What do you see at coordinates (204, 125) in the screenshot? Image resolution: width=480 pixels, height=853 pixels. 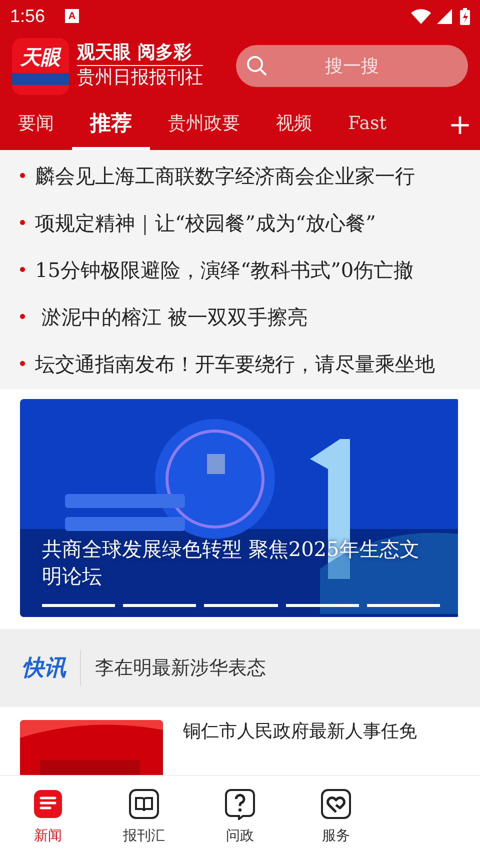 I see `category-tab: 贵州政要` at bounding box center [204, 125].